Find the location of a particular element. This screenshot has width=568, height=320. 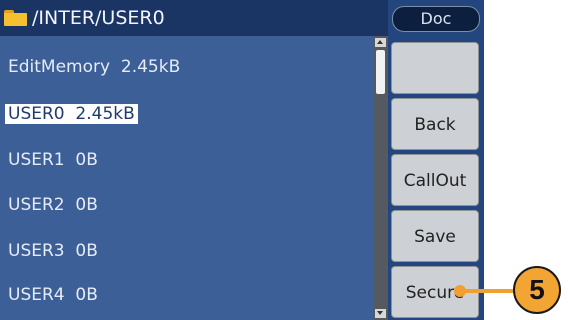

callout-leader-line is located at coordinates (487, 291).